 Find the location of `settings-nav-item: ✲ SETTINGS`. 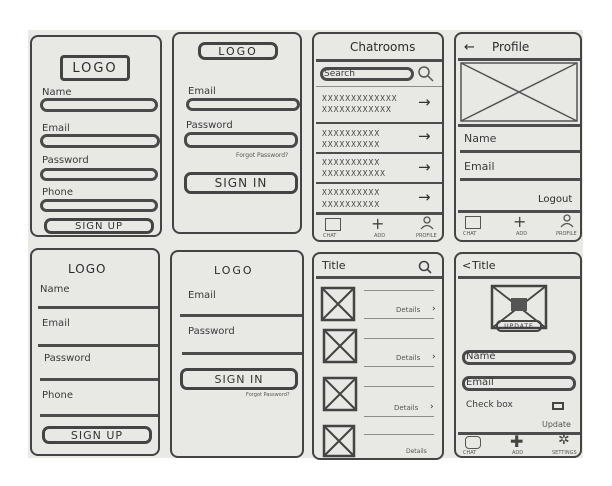

settings-nav-item: ✲ SETTINGS is located at coordinates (566, 444).